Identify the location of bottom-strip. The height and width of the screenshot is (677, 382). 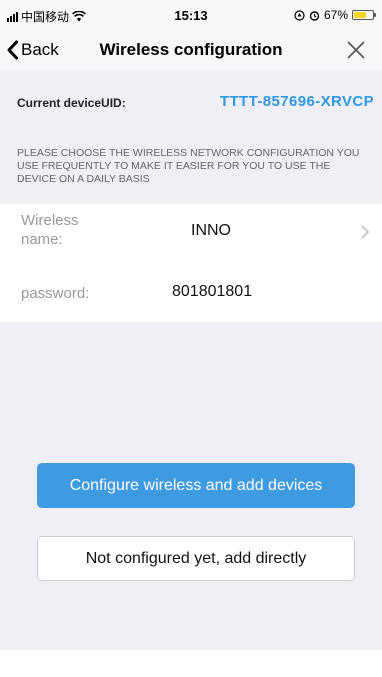
(191, 663).